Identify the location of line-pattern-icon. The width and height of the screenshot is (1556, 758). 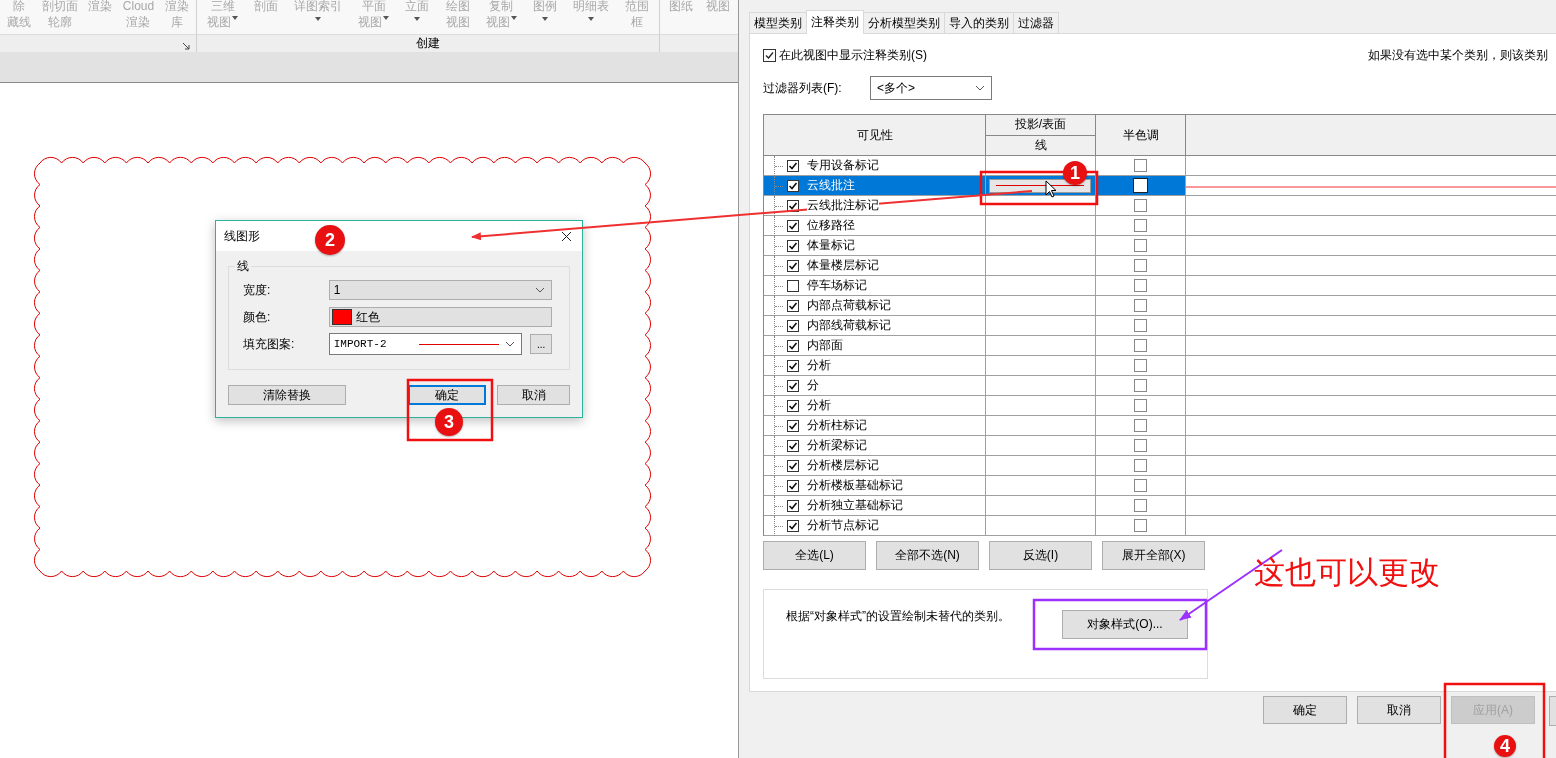
(459, 344).